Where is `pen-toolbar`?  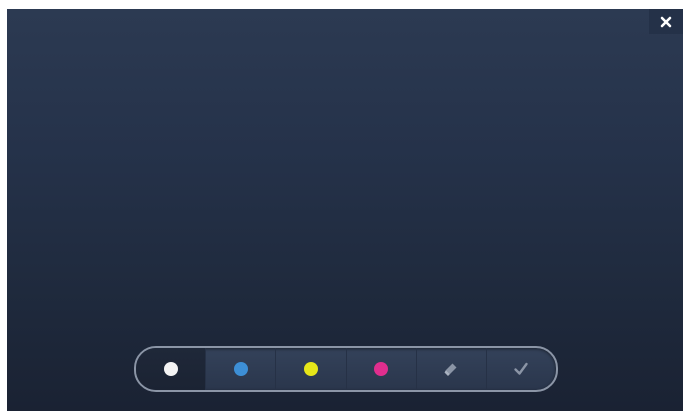 pen-toolbar is located at coordinates (346, 369).